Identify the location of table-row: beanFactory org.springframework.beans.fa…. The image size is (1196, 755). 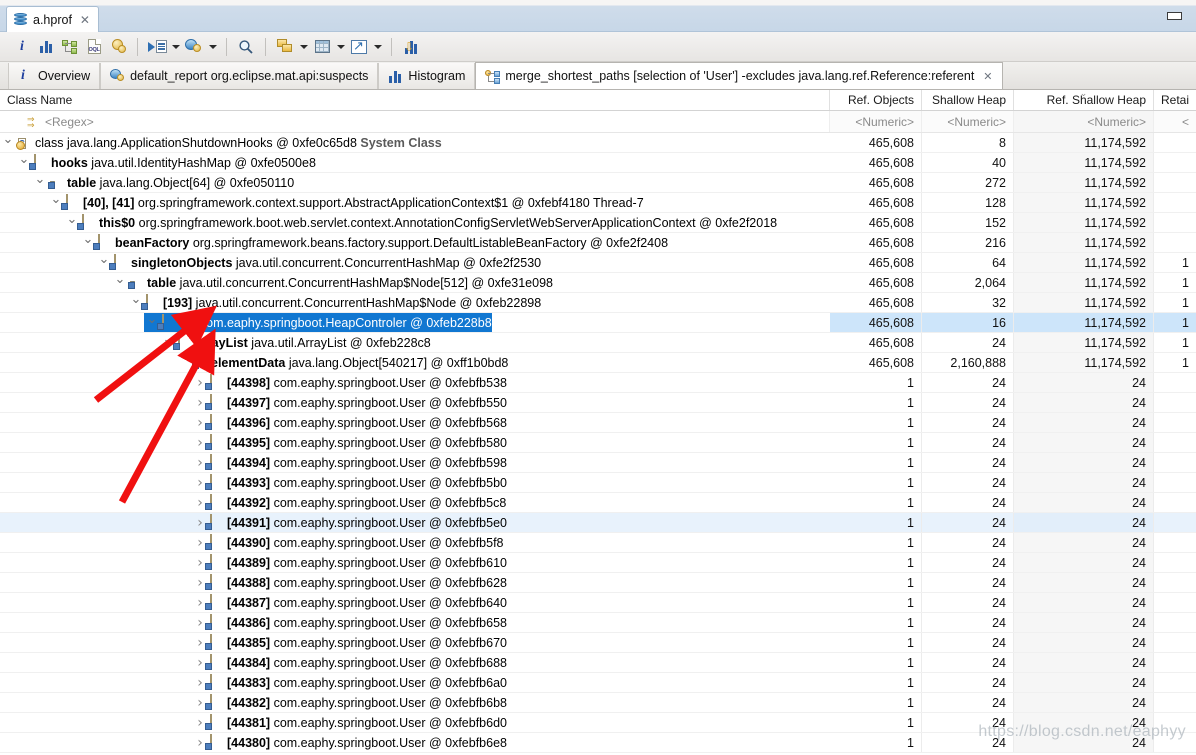
(598, 243).